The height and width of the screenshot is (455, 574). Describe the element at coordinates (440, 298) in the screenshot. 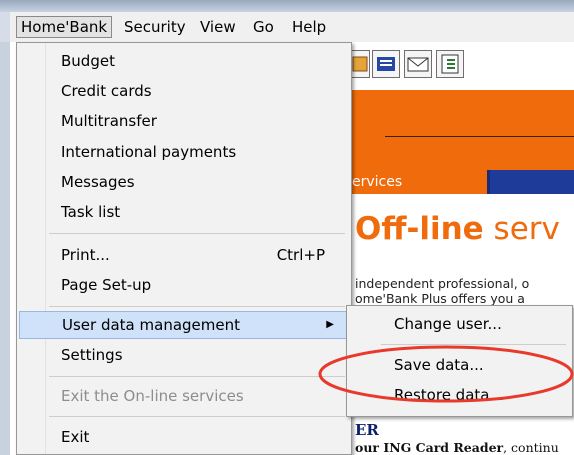

I see `body-text-line-2: ome'Bank Plus offers you a` at that location.